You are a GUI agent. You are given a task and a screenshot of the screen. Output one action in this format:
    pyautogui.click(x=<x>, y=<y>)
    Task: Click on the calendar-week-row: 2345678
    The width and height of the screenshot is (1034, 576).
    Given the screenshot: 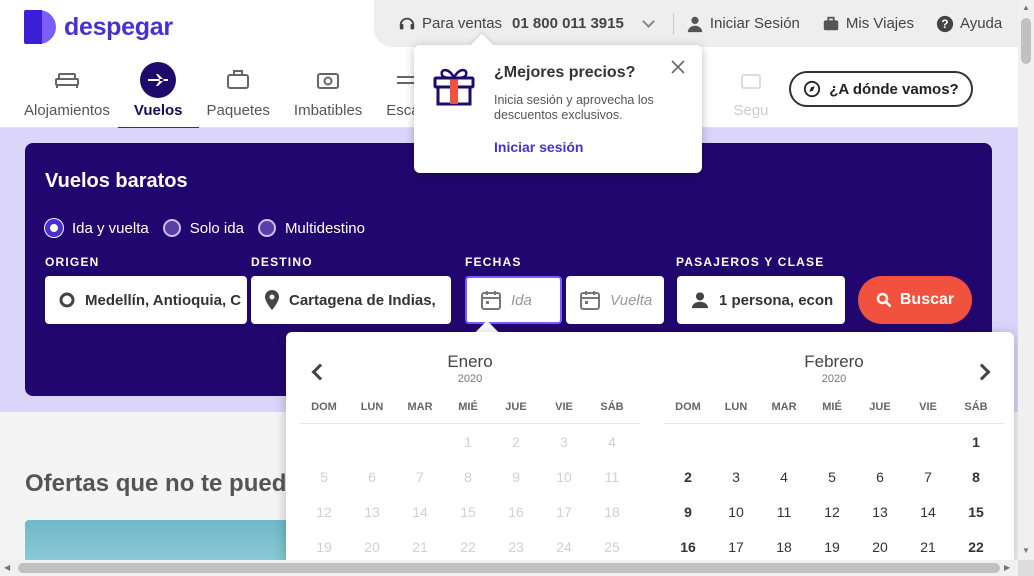 What is the action you would take?
    pyautogui.click(x=834, y=476)
    